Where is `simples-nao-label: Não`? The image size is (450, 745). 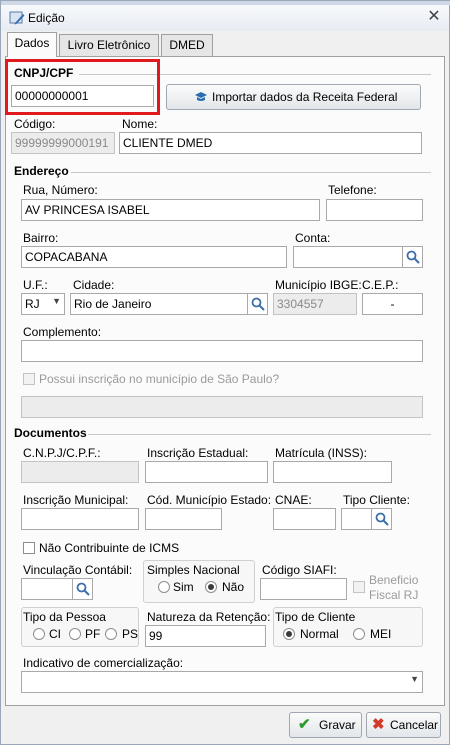
simples-nao-label: Não is located at coordinates (233, 587).